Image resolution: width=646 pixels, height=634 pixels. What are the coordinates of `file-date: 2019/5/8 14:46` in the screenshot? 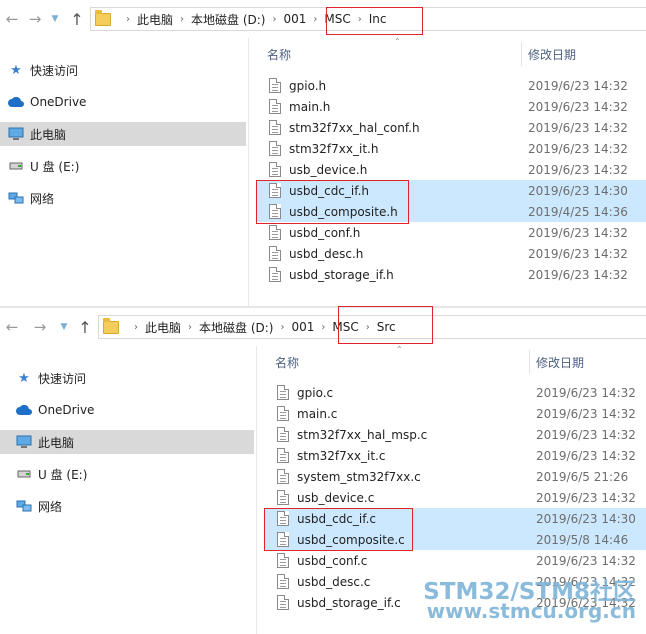 It's located at (582, 539).